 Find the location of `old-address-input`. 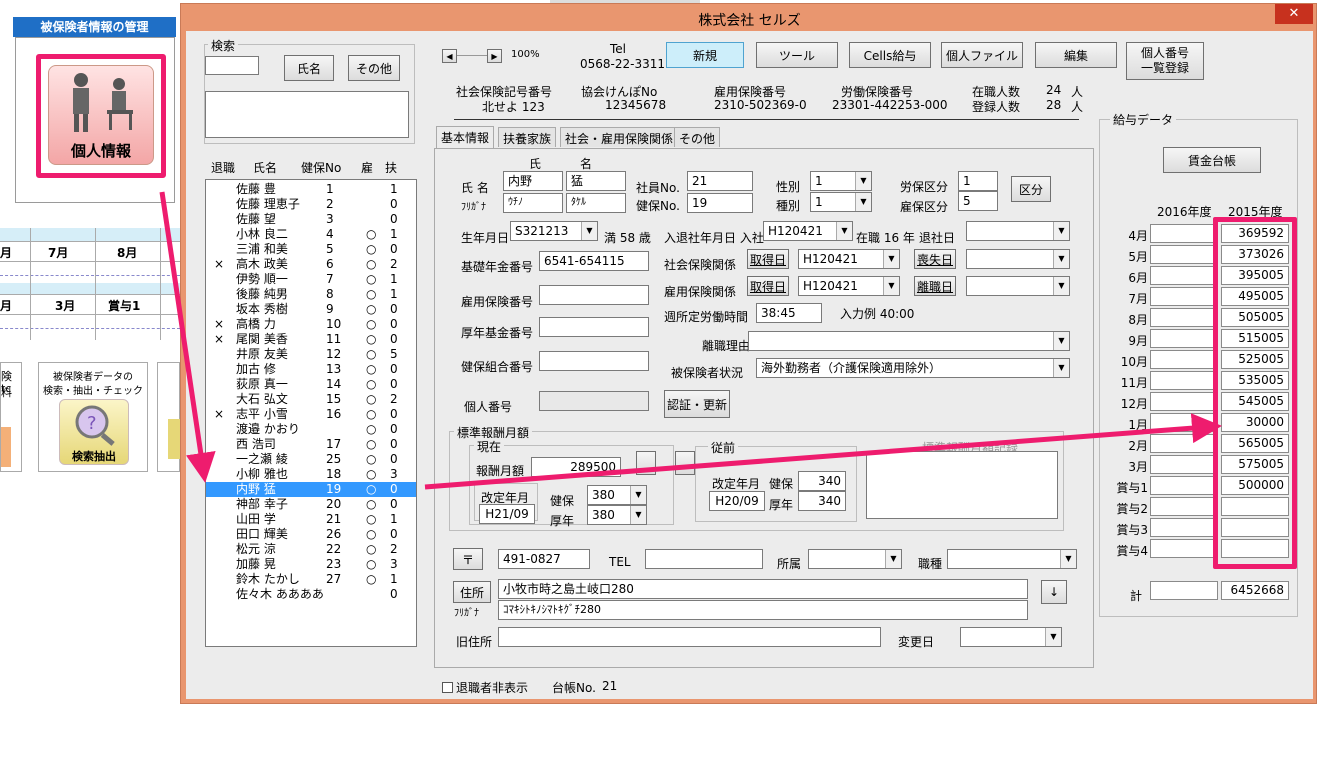

old-address-input is located at coordinates (689, 637).